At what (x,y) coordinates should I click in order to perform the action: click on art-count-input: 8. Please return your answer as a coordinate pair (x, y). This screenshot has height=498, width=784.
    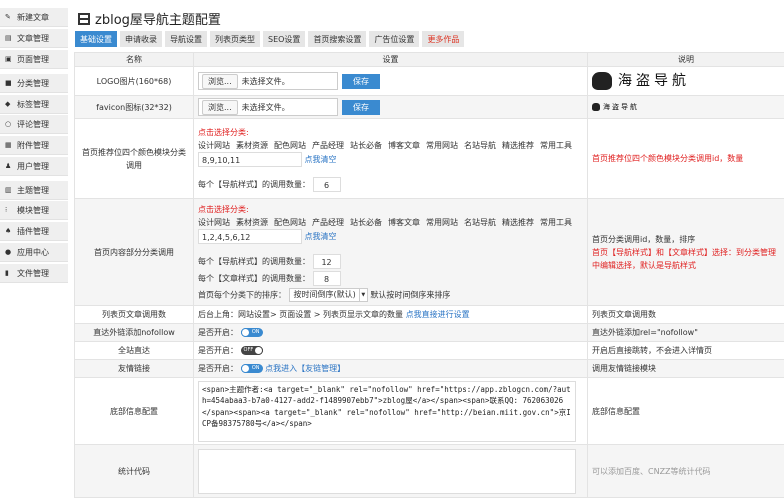
    Looking at the image, I should click on (326, 278).